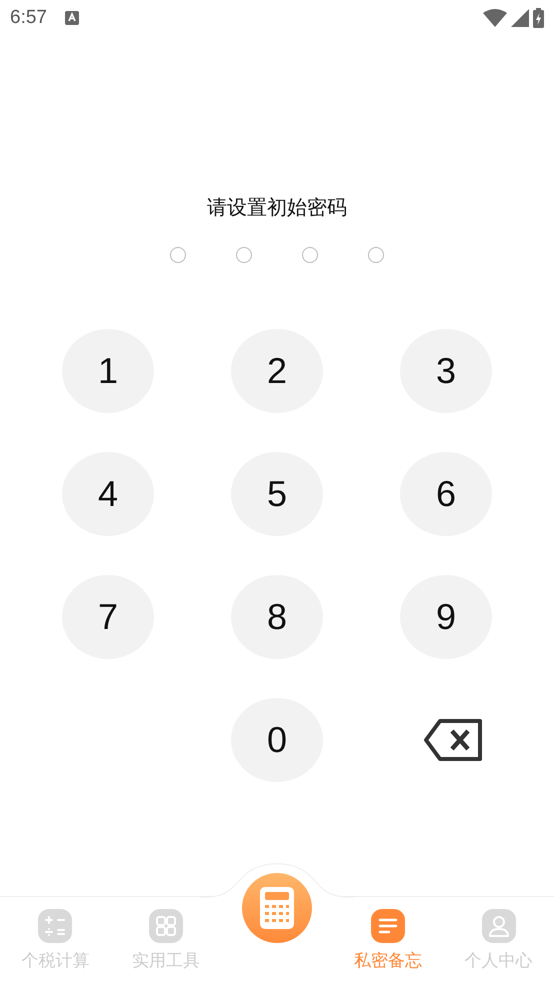 The width and height of the screenshot is (554, 984). Describe the element at coordinates (277, 371) in the screenshot. I see `digit-key: 2` at that location.